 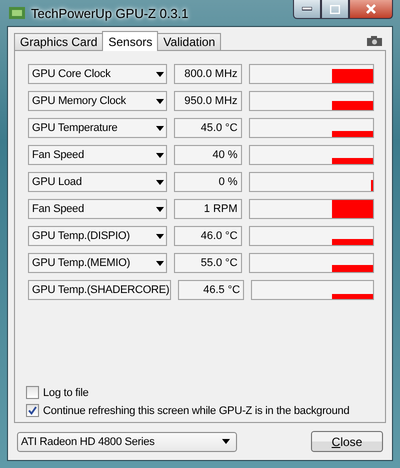 I want to click on sensor-dropdown: GPU Core Clock, so click(x=98, y=74).